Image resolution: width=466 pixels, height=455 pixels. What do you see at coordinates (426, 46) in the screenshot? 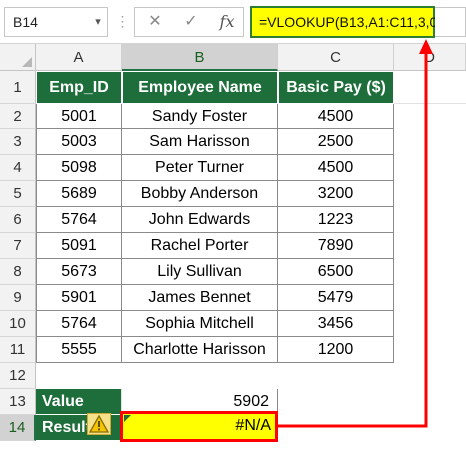
I see `arrow-head-icon` at bounding box center [426, 46].